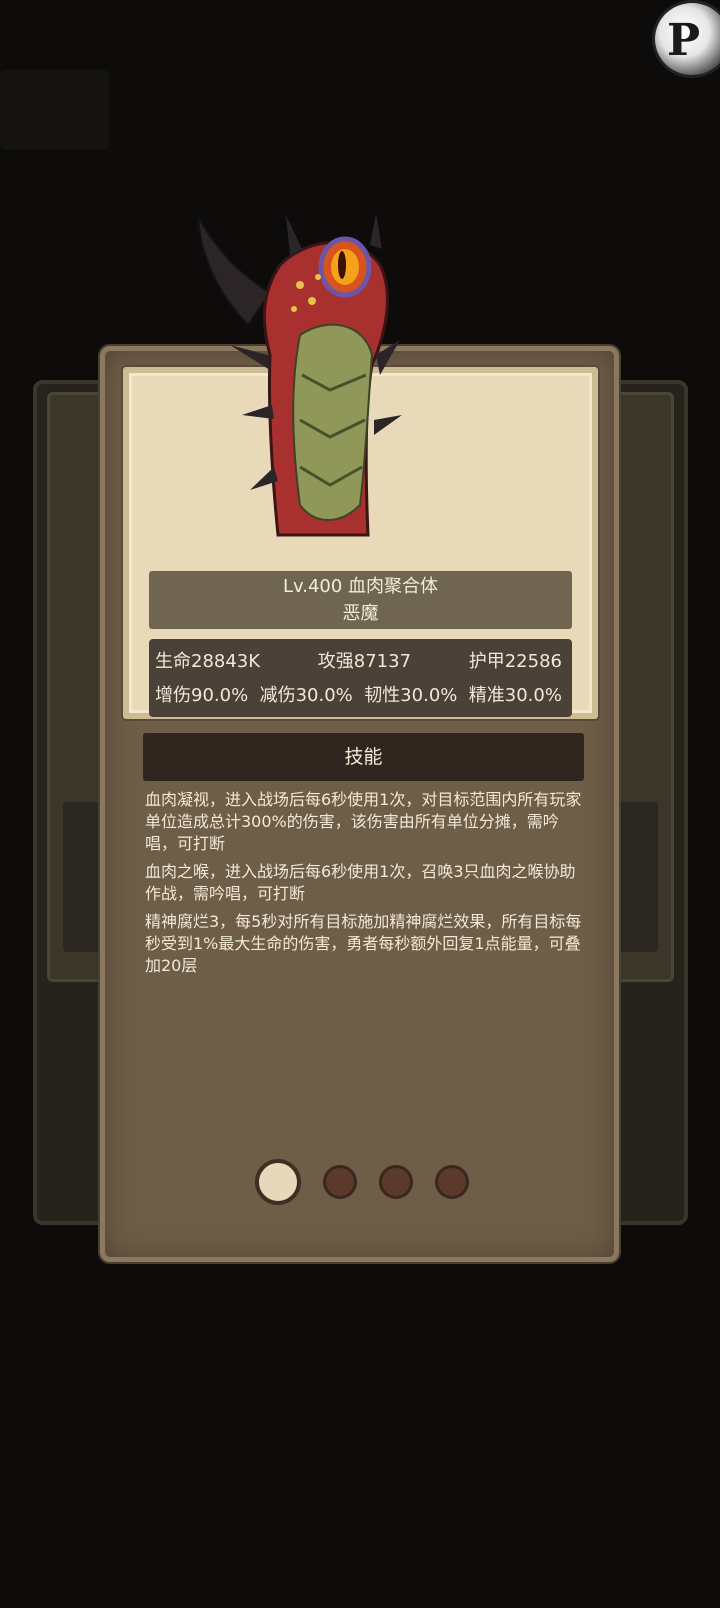  I want to click on stat-armor: 护甲22586, so click(515, 661).